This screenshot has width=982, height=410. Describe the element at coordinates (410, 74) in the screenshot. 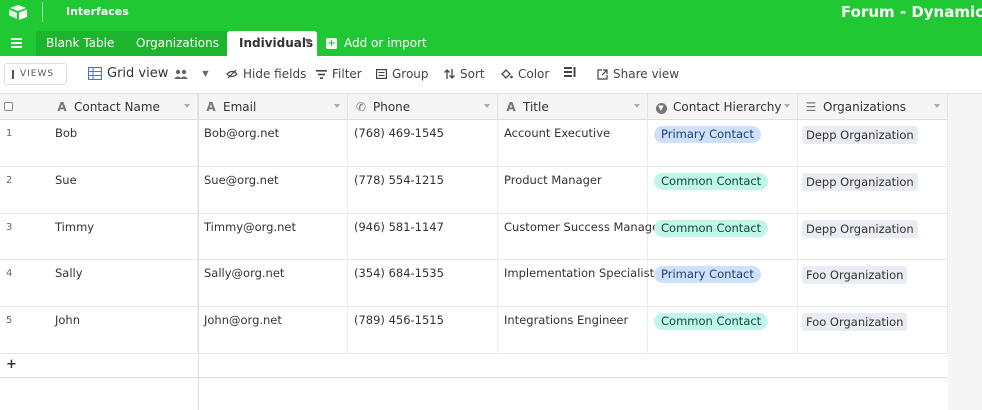

I see `group-label: Group` at that location.